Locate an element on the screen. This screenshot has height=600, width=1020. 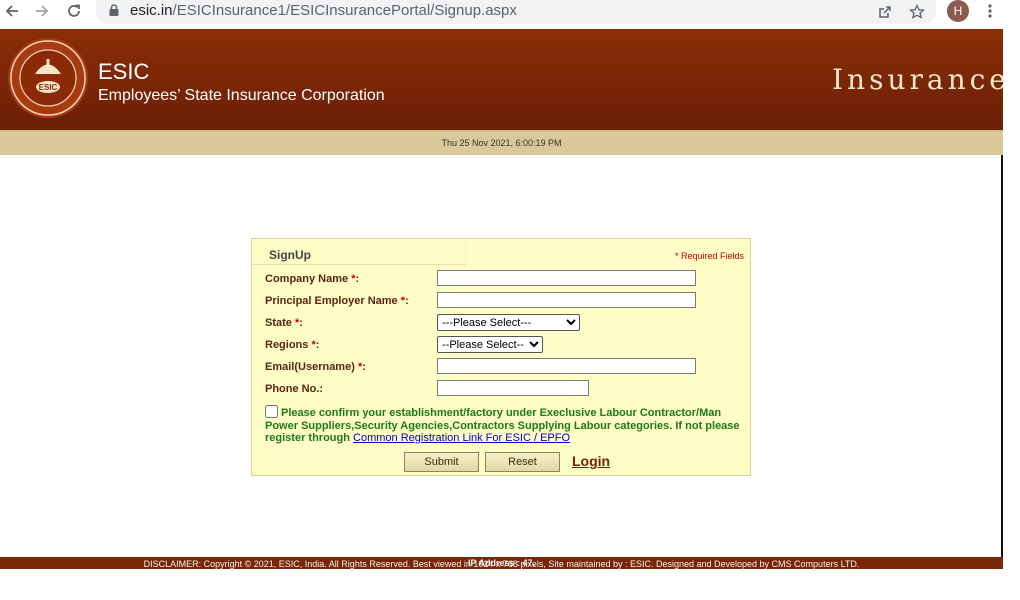
current-datetime: Thu 25 Nov 2021, 6:00:19 PM is located at coordinates (501, 143).